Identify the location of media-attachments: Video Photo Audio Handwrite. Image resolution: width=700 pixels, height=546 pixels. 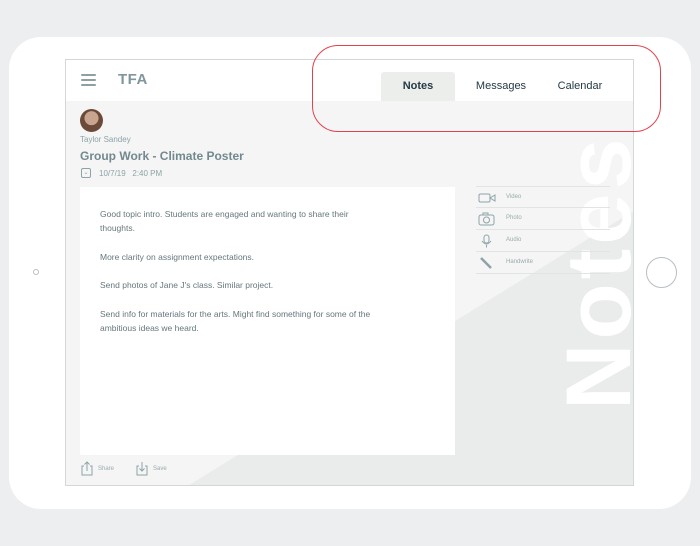
(543, 230).